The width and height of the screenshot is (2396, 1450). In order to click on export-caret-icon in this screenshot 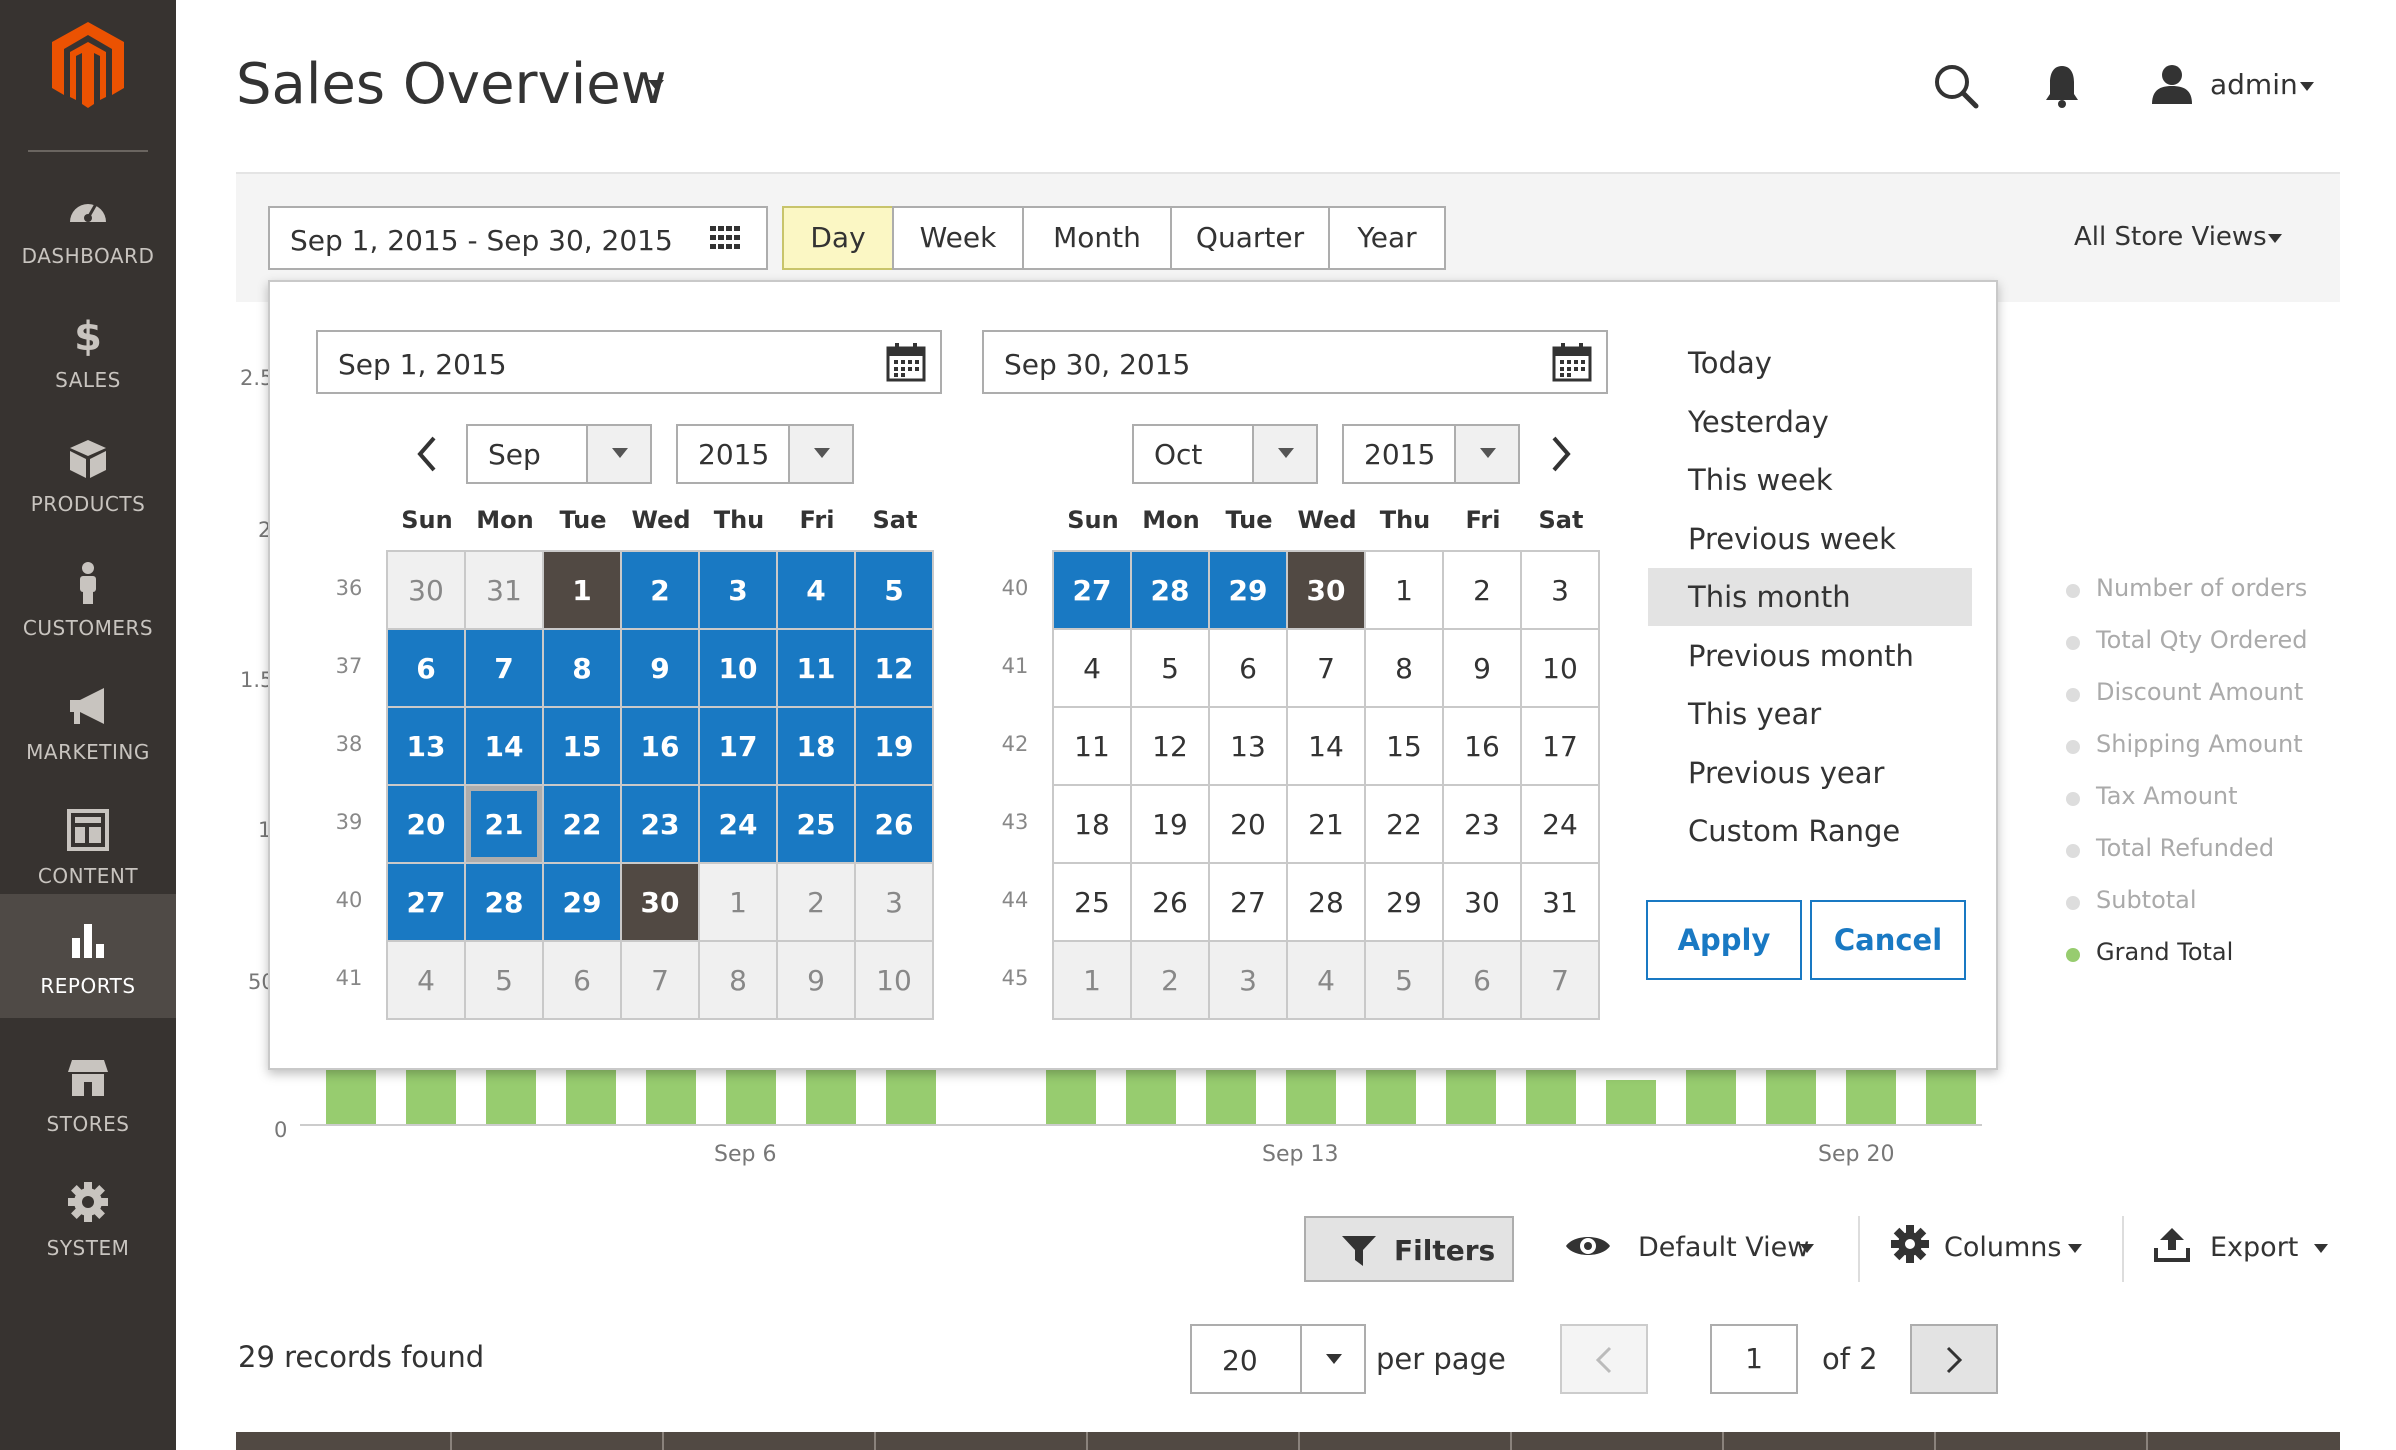, I will do `click(2321, 1248)`.